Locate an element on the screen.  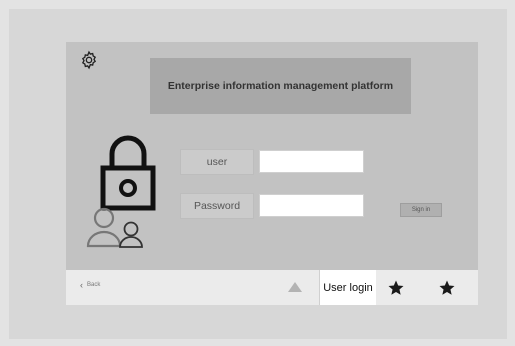
user-label: user is located at coordinates (217, 162).